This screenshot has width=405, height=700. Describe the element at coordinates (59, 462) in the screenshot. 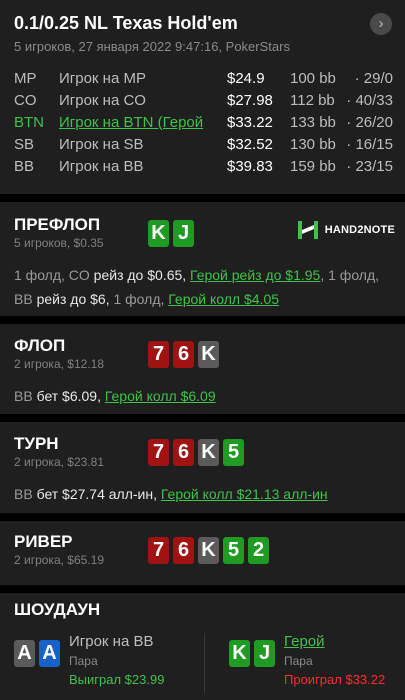

I see `street-subtitle: 2 игрока, $23.81` at that location.